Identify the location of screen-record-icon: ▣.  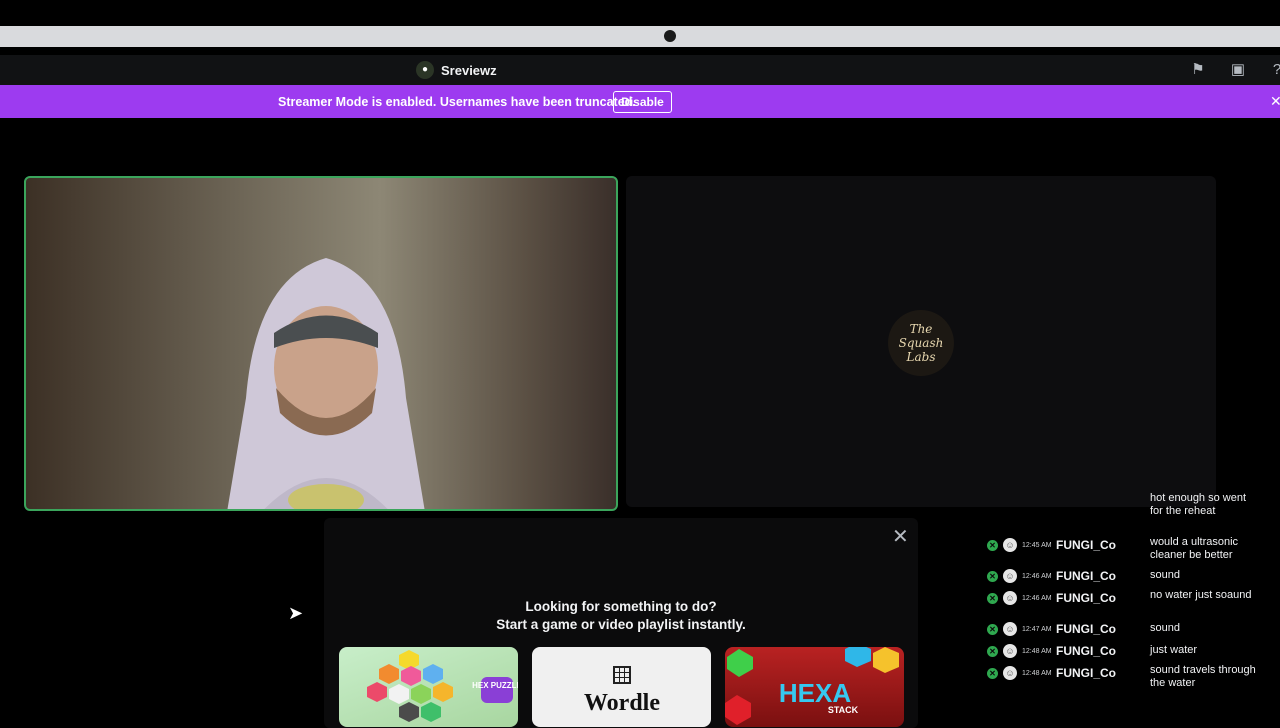
(1238, 70).